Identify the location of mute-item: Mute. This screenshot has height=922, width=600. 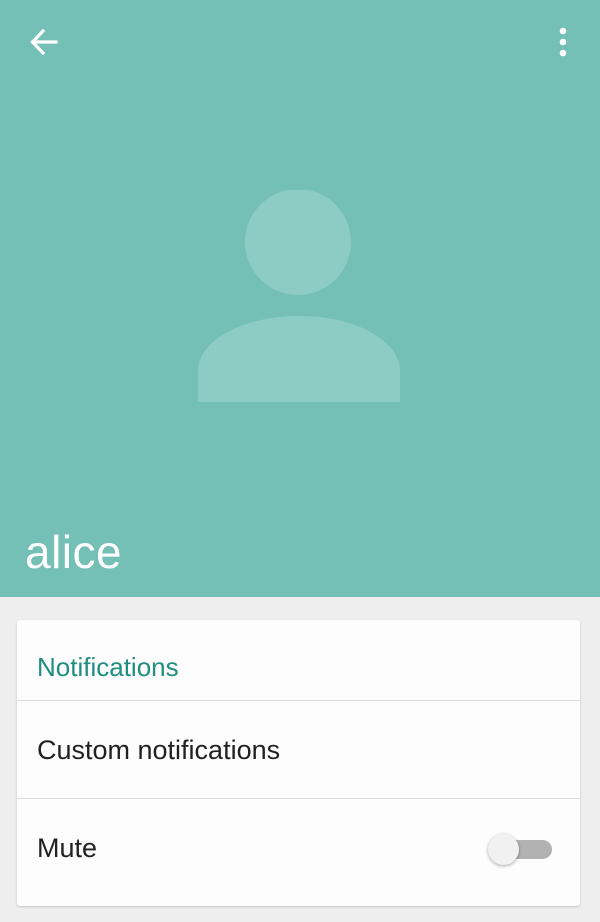
(298, 852).